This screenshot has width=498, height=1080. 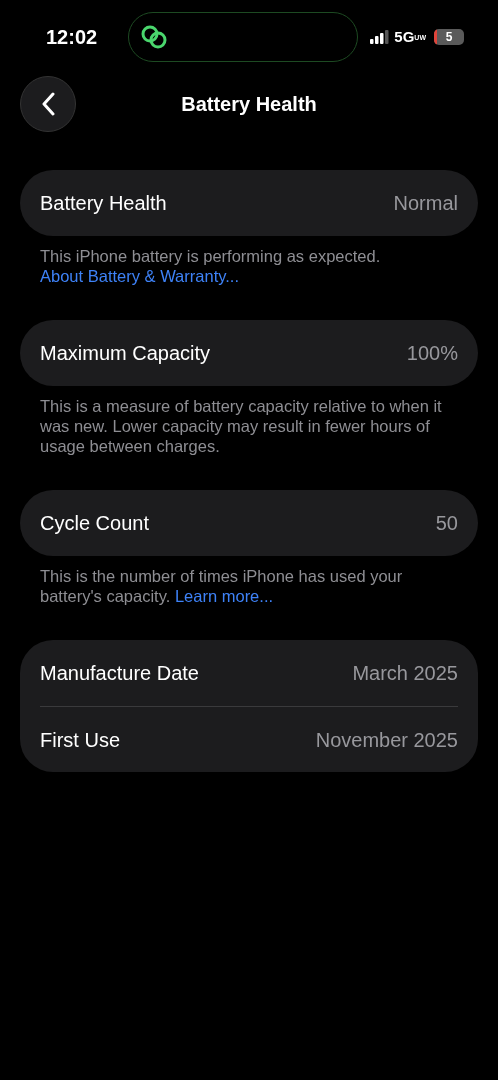 I want to click on row-label: First Use, so click(x=80, y=740).